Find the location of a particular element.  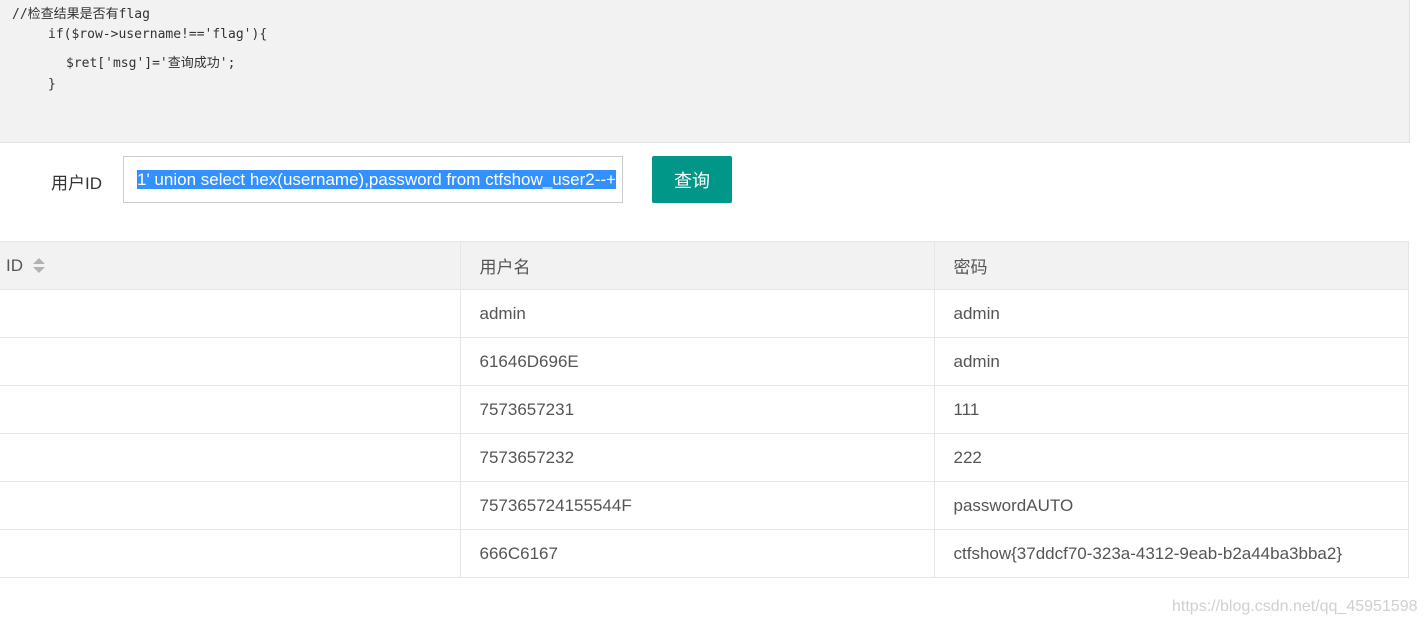

sort-icon is located at coordinates (39, 266).